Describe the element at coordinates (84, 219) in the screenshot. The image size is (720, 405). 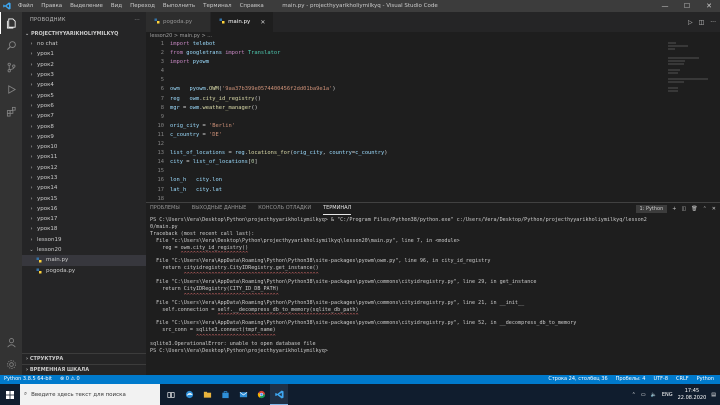
I see `folder-item: › урок17` at that location.